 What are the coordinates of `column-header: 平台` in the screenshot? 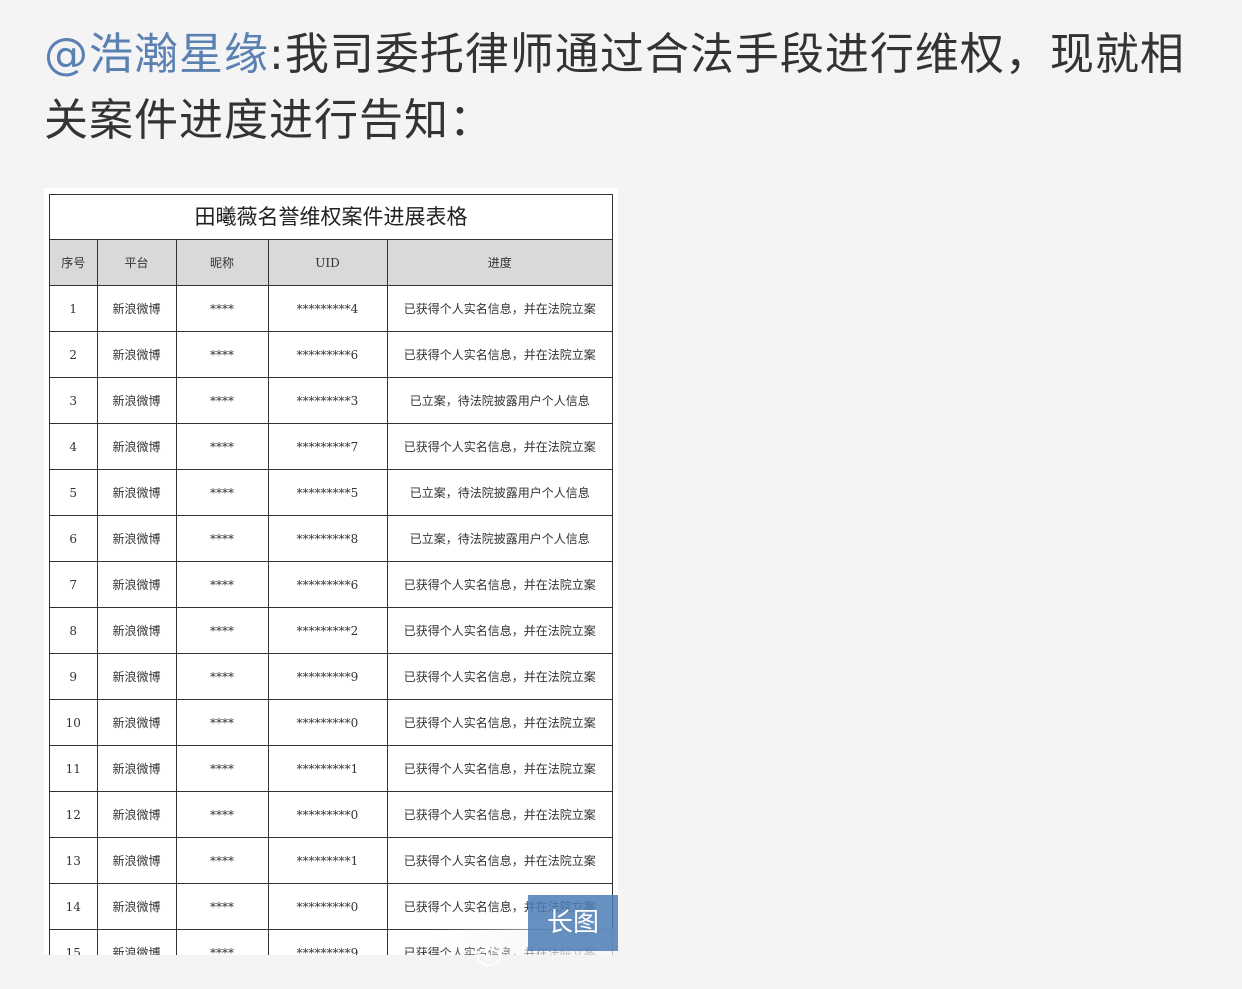 It's located at (136, 263).